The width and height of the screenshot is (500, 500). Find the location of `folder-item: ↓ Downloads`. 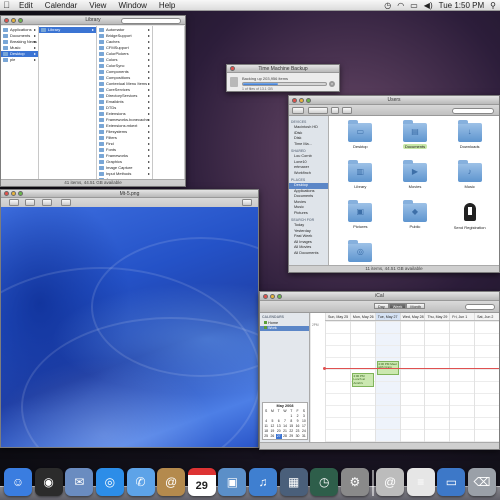

folder-item: ↓ Downloads is located at coordinates (469, 138).